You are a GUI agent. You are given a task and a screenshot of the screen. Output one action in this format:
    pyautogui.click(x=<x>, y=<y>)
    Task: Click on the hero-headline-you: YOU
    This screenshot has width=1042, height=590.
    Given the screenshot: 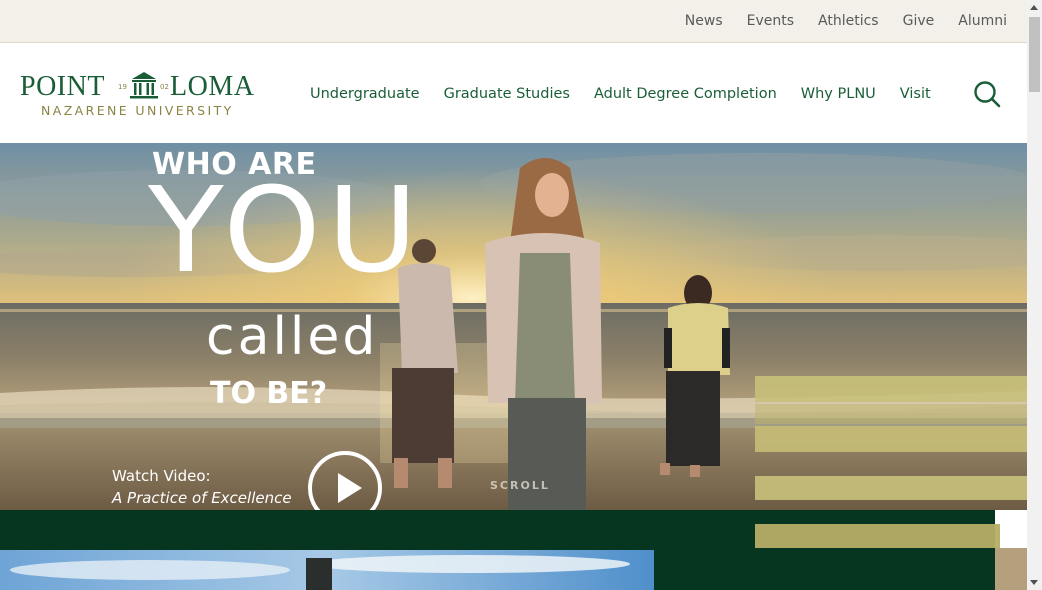 What is the action you would take?
    pyautogui.click(x=286, y=230)
    